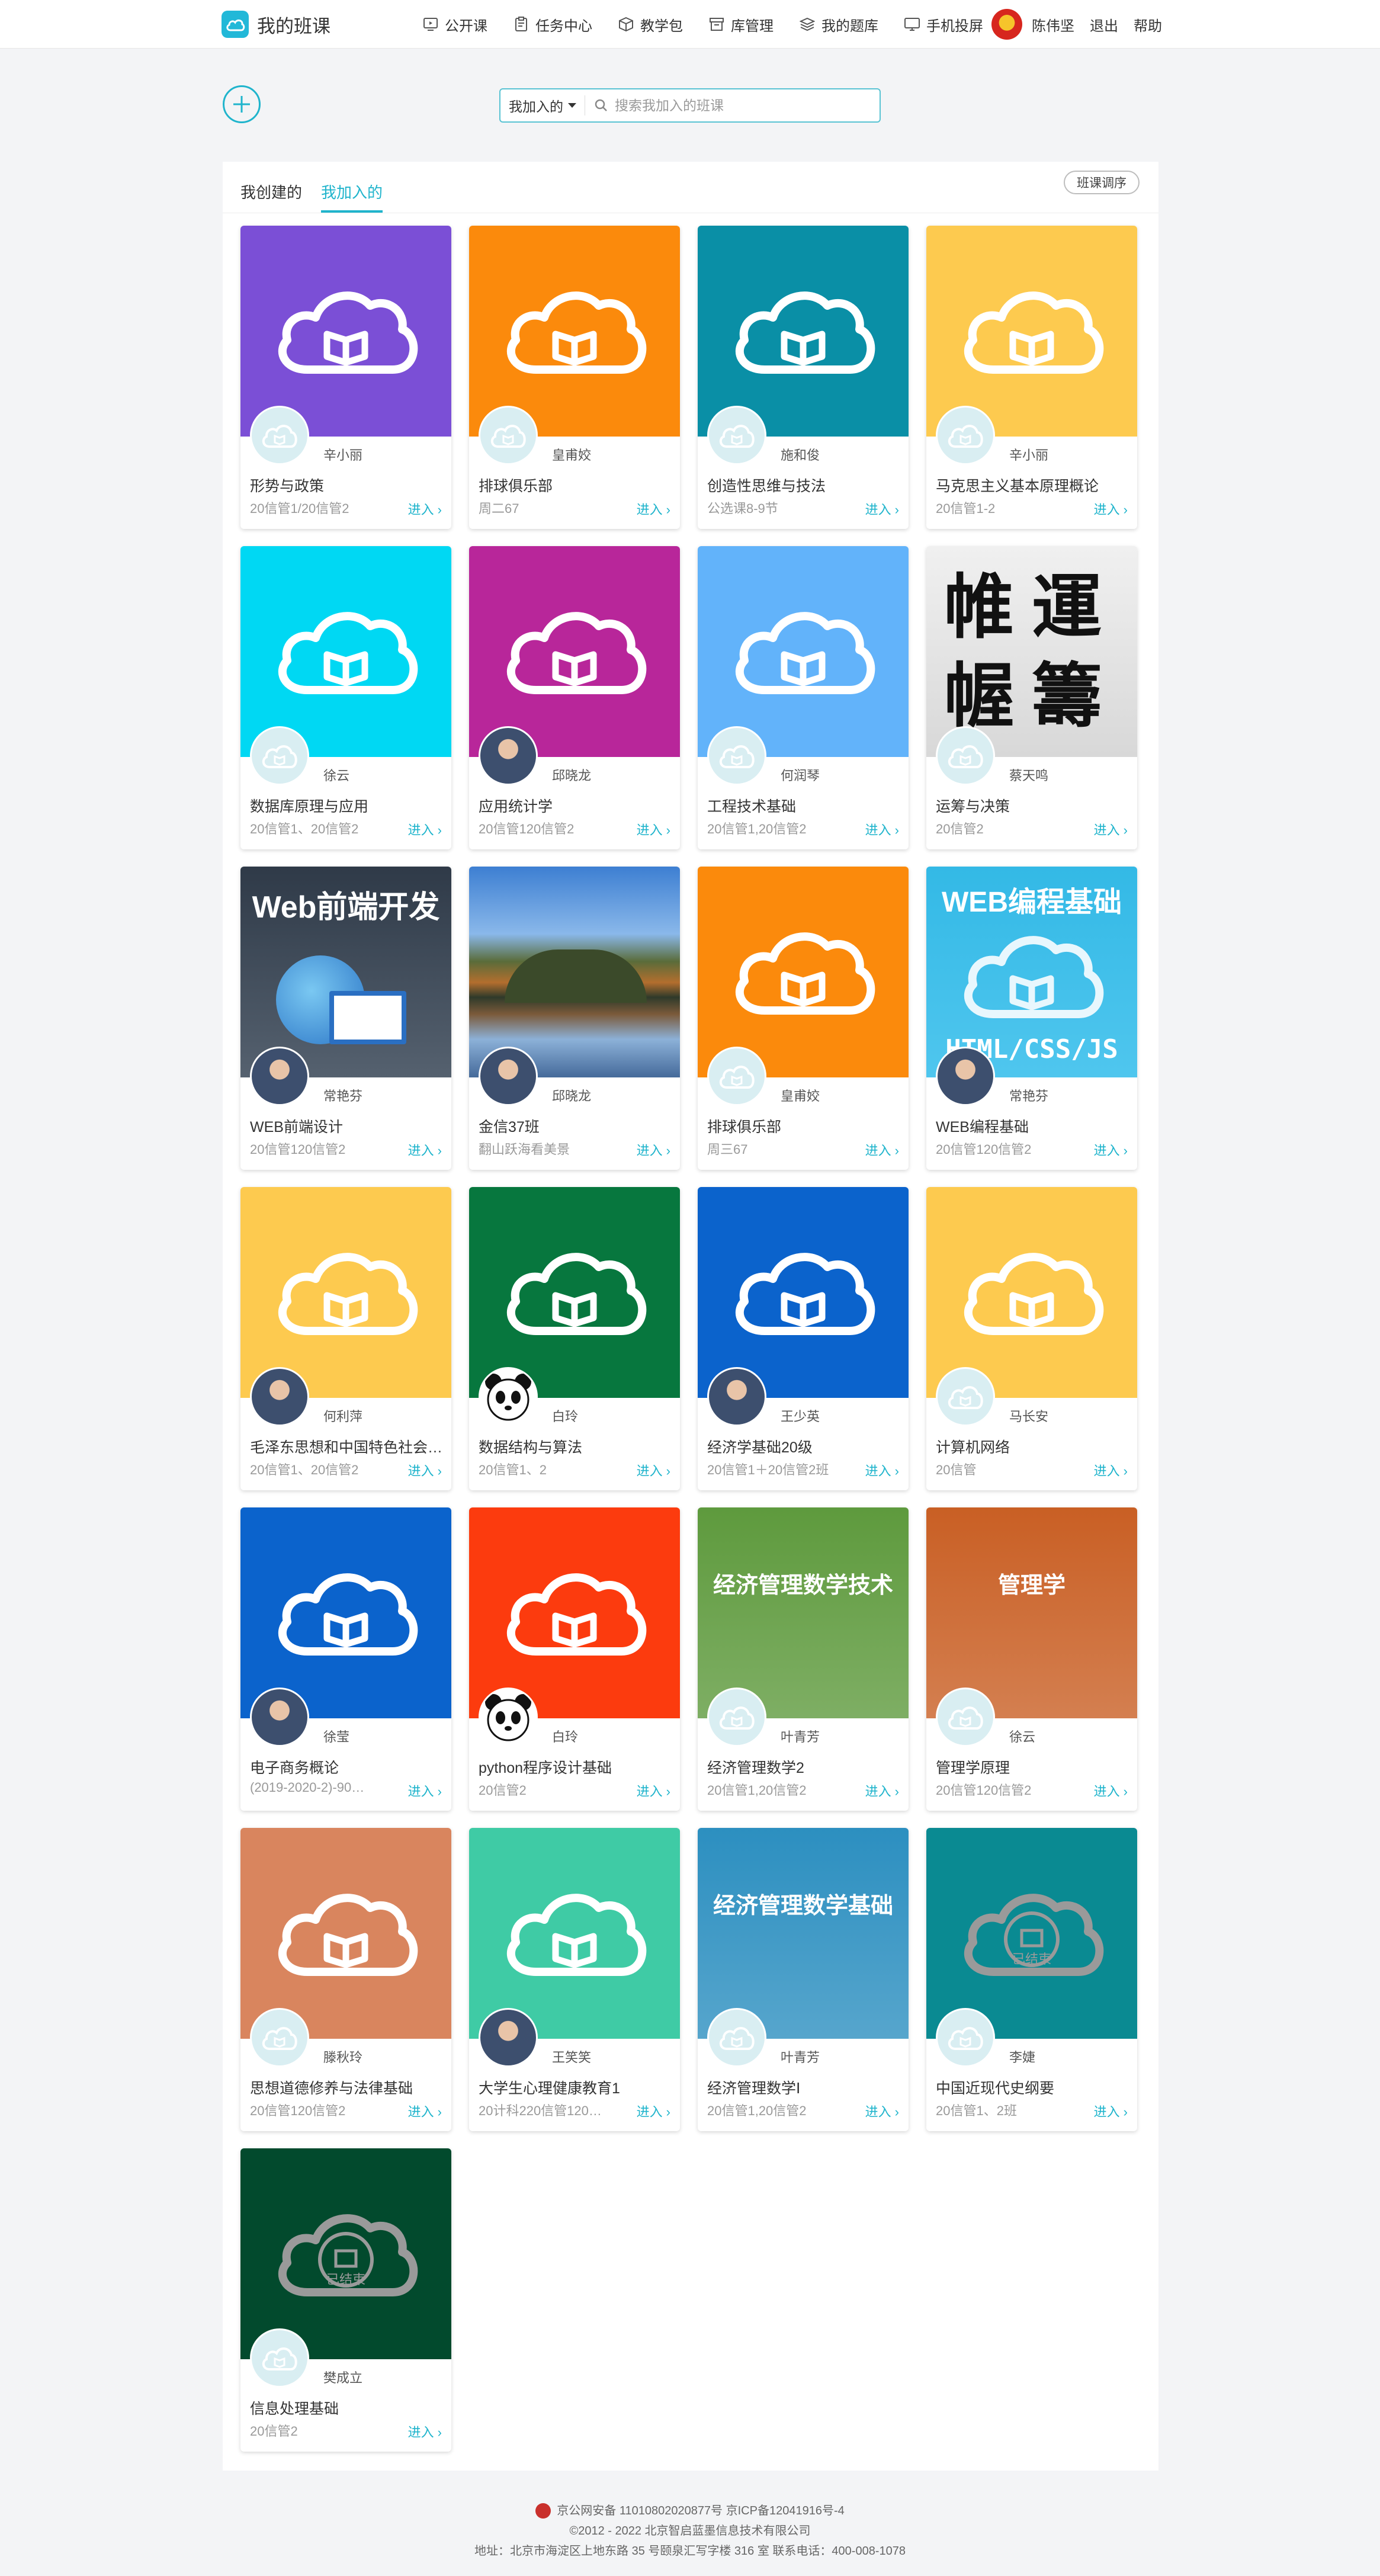 This screenshot has width=1380, height=2576. What do you see at coordinates (276, 24) in the screenshot?
I see `brand: 我的班课` at bounding box center [276, 24].